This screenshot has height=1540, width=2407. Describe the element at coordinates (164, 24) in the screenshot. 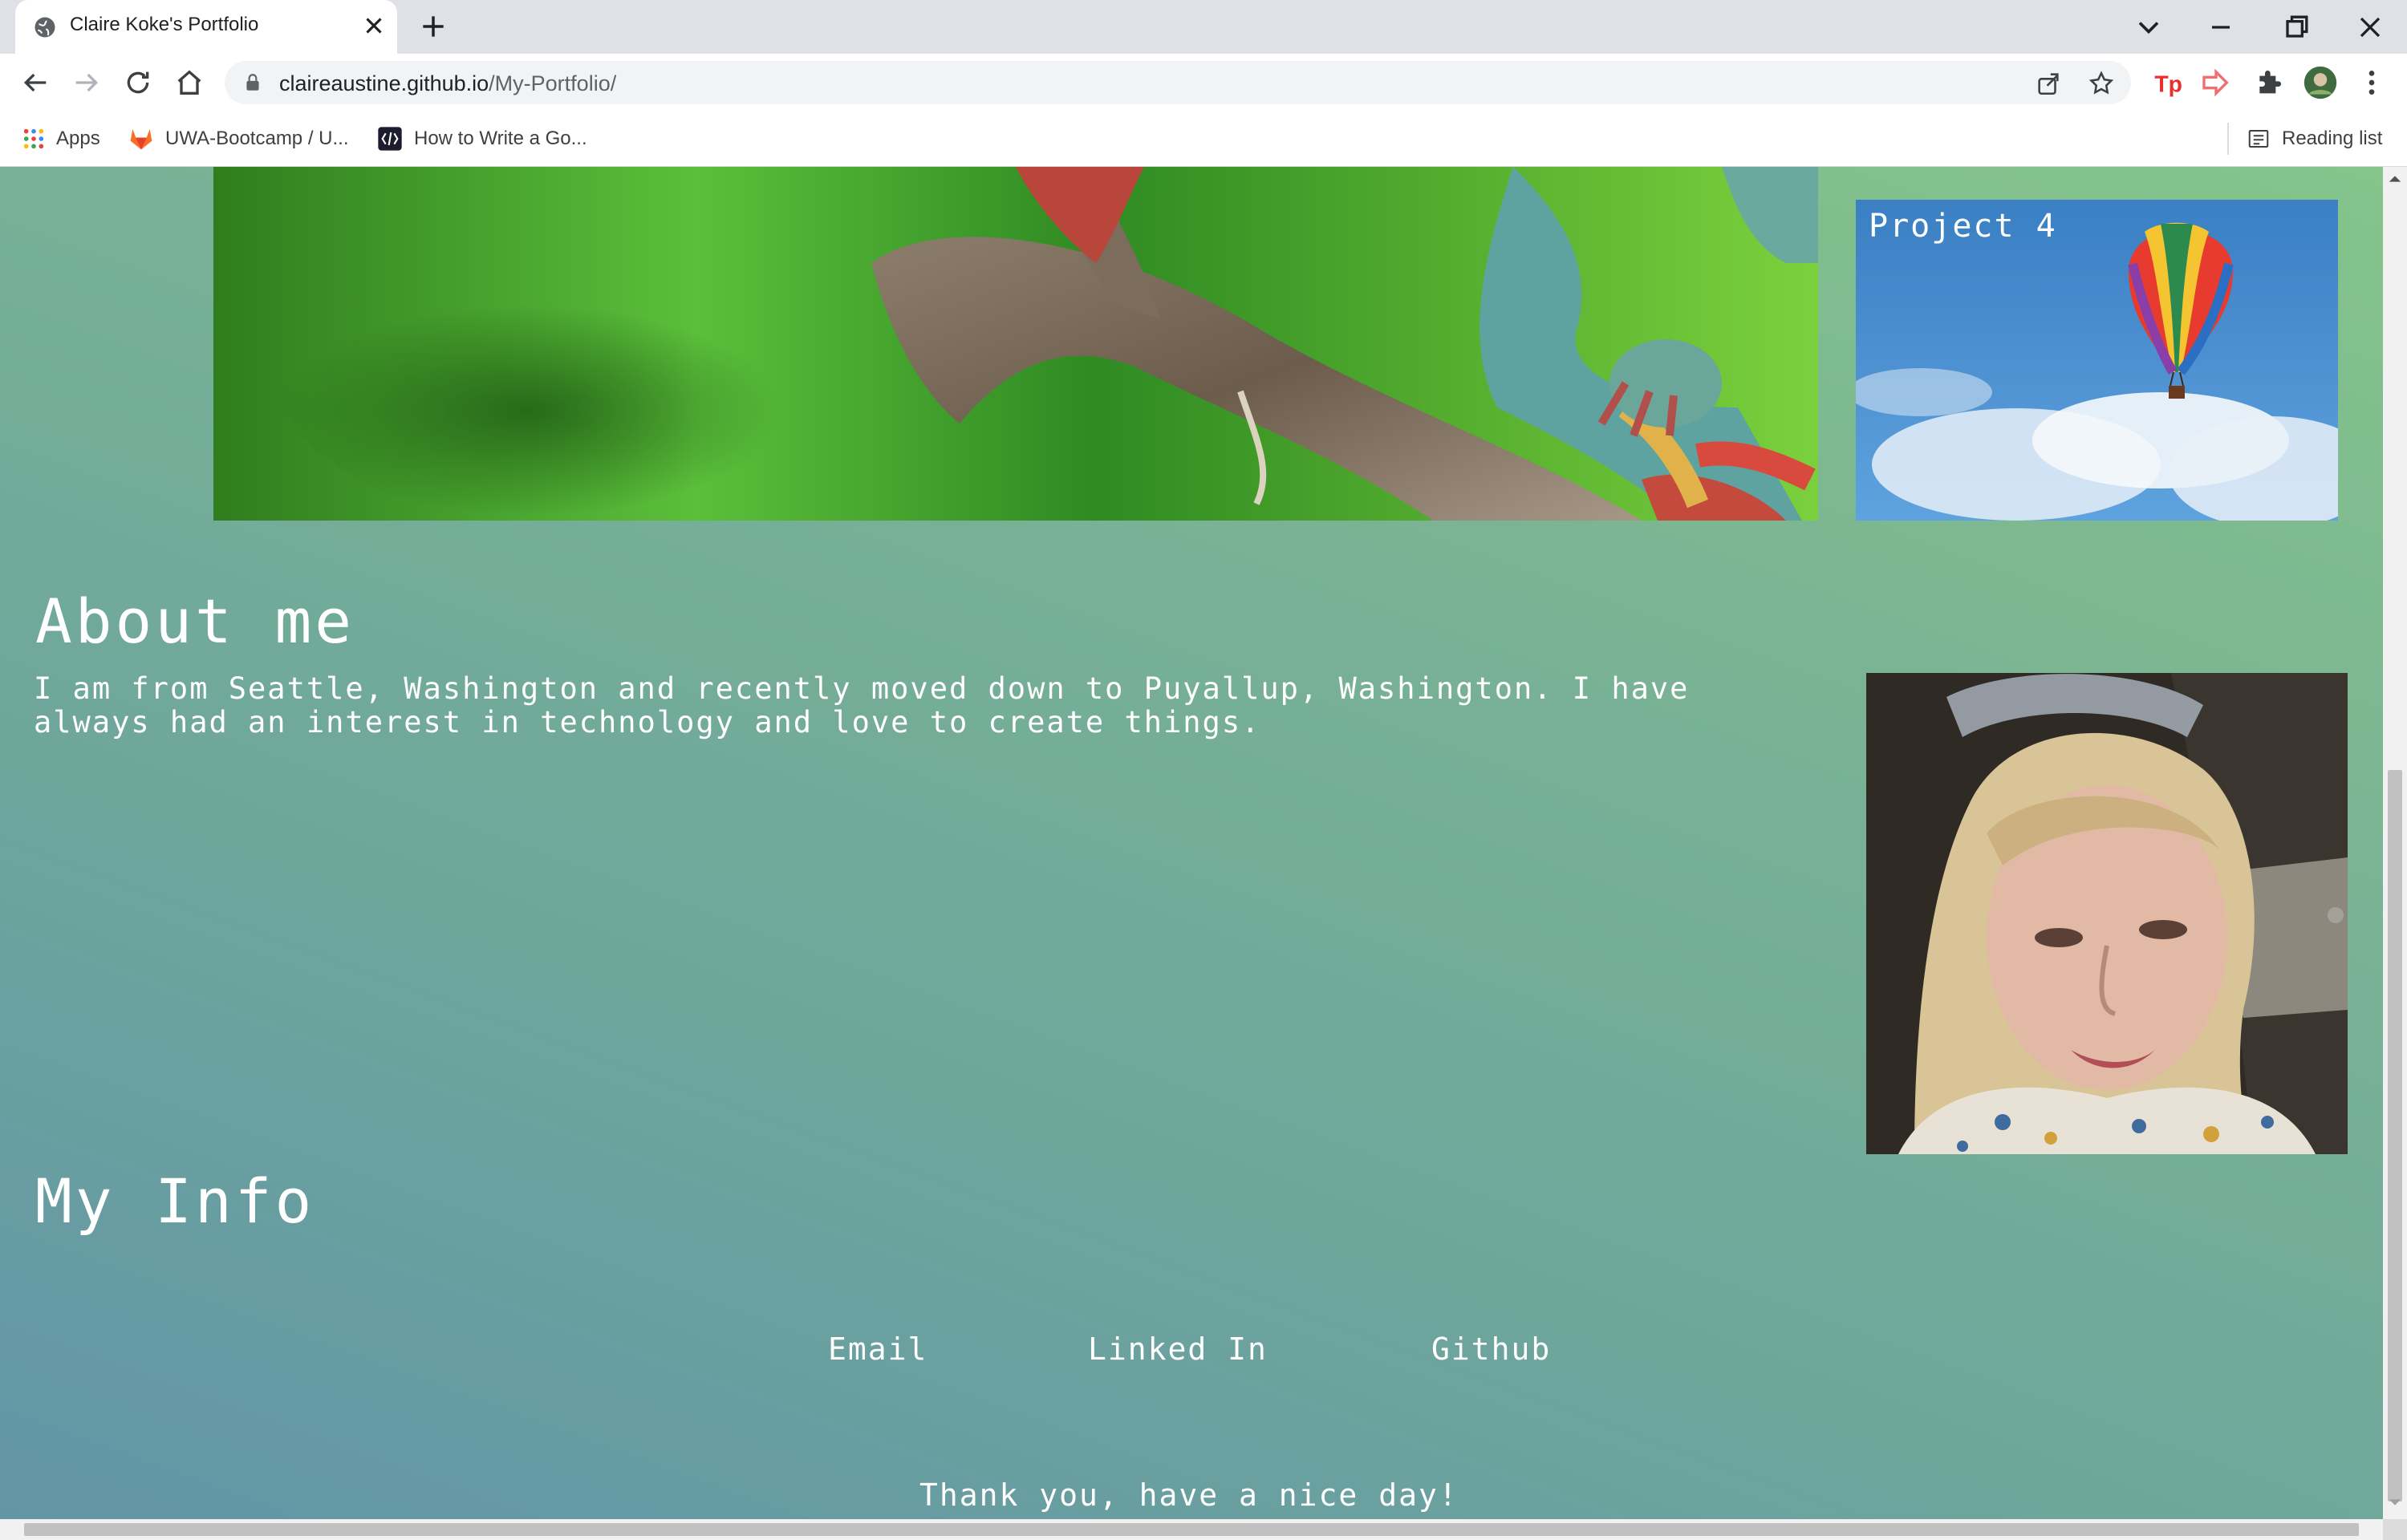

I see `tab-title: Claire Koke's Portfolio` at that location.